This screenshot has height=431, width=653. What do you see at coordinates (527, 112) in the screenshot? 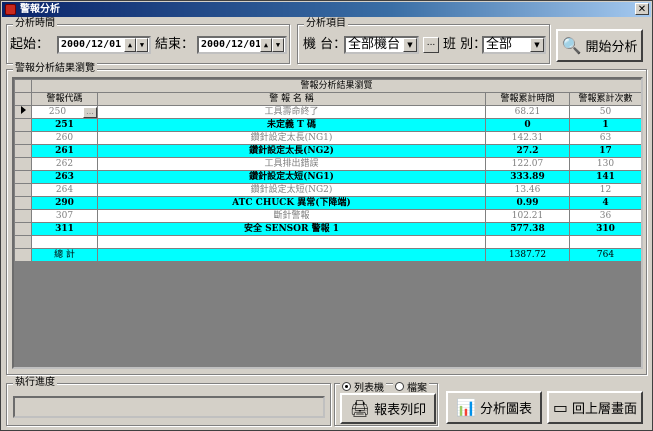
I see `cell-time: 68.21` at bounding box center [527, 112].